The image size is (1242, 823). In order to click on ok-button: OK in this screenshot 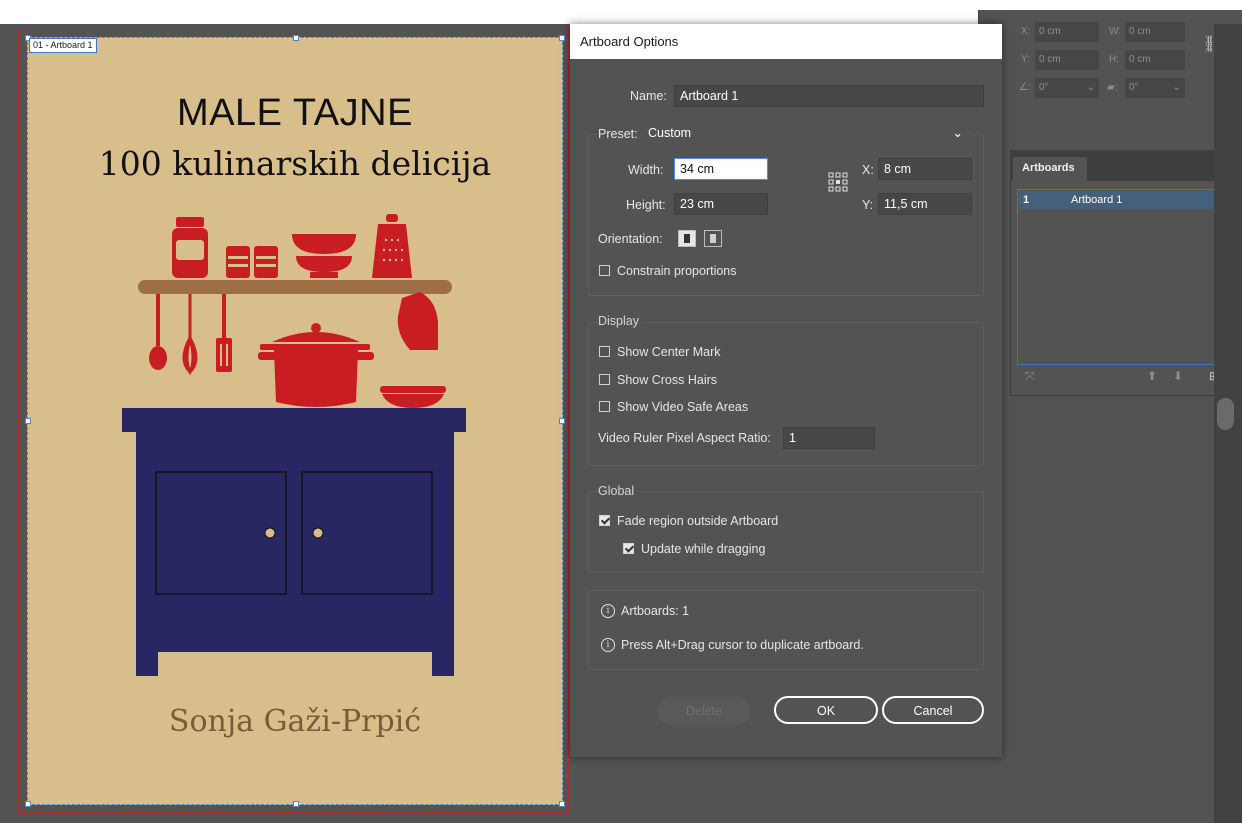, I will do `click(826, 710)`.